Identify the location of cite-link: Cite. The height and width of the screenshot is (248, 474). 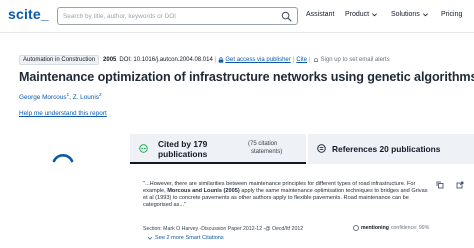
(301, 60).